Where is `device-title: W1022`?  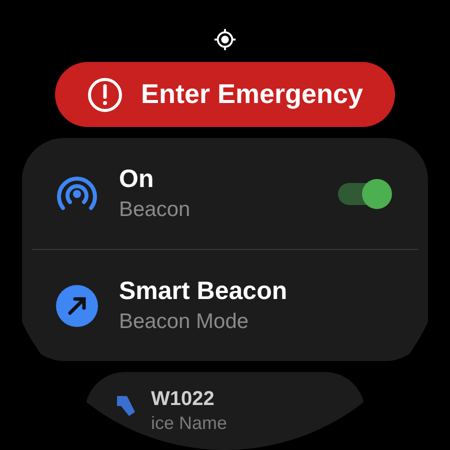 device-title: W1022 is located at coordinates (183, 400).